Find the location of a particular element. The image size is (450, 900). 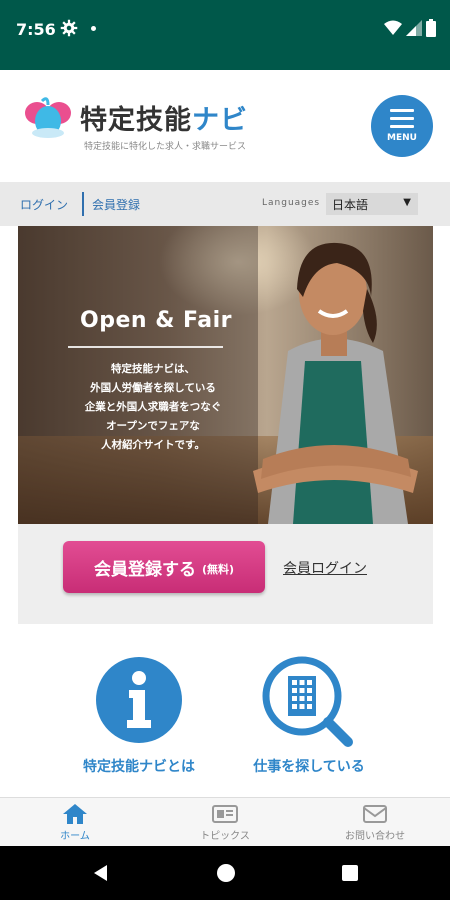

member-login-link: 会員ログイン is located at coordinates (325, 568).